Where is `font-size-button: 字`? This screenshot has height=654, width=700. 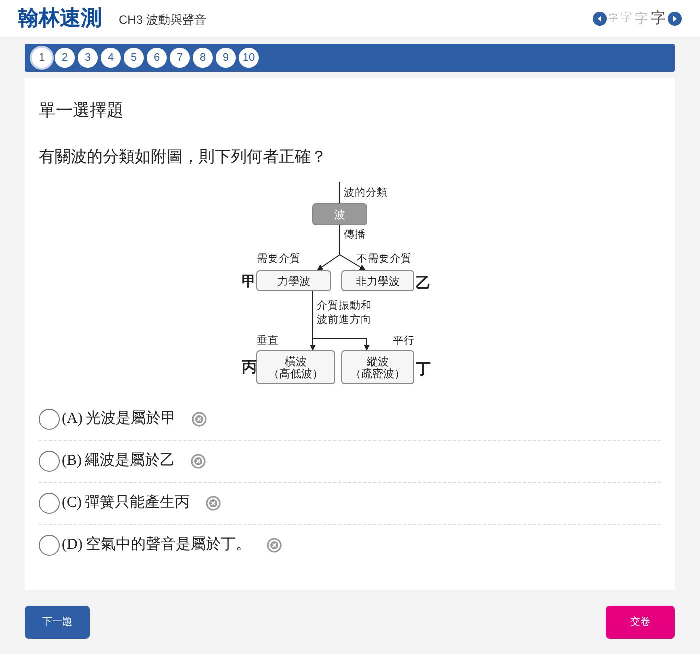
font-size-button: 字 is located at coordinates (658, 18).